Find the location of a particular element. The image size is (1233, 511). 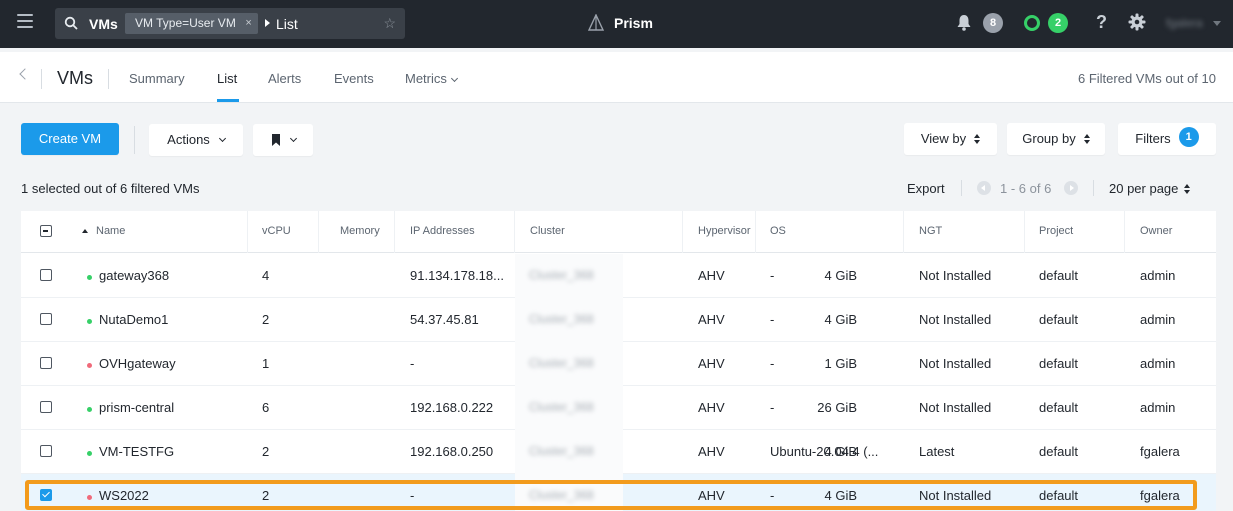

column-header-name: Name is located at coordinates (110, 231).